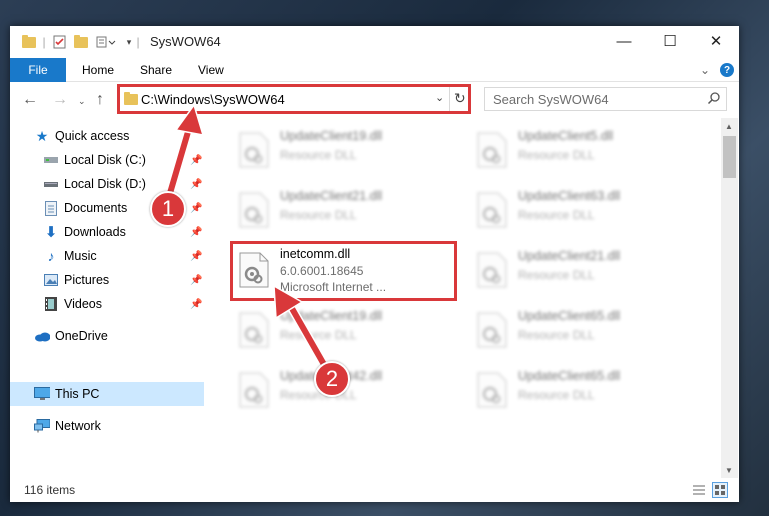  What do you see at coordinates (332, 379) in the screenshot?
I see `step-badge-2: 2` at bounding box center [332, 379].